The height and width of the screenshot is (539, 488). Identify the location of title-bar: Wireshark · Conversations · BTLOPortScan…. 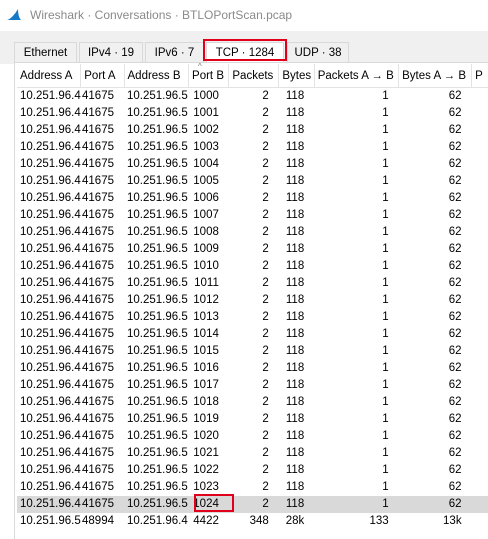
(244, 15).